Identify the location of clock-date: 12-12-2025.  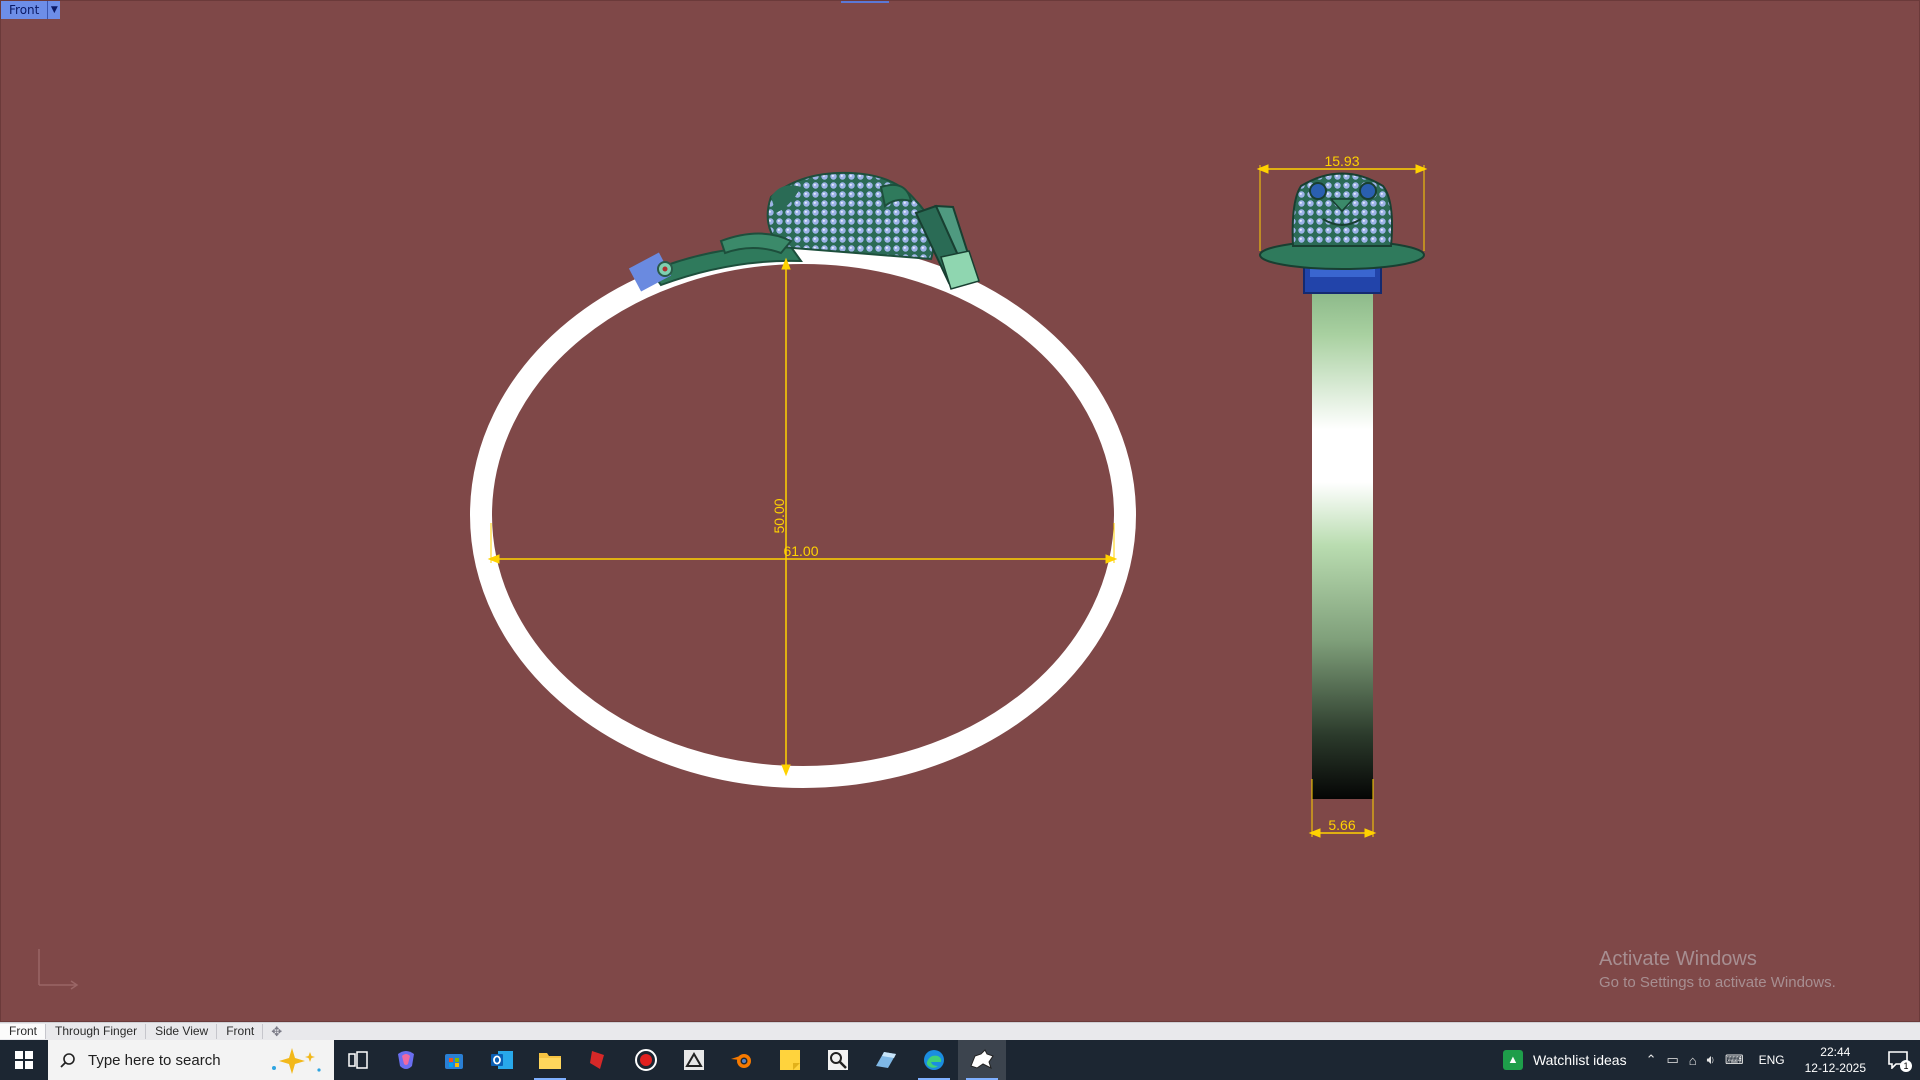
(1835, 1068).